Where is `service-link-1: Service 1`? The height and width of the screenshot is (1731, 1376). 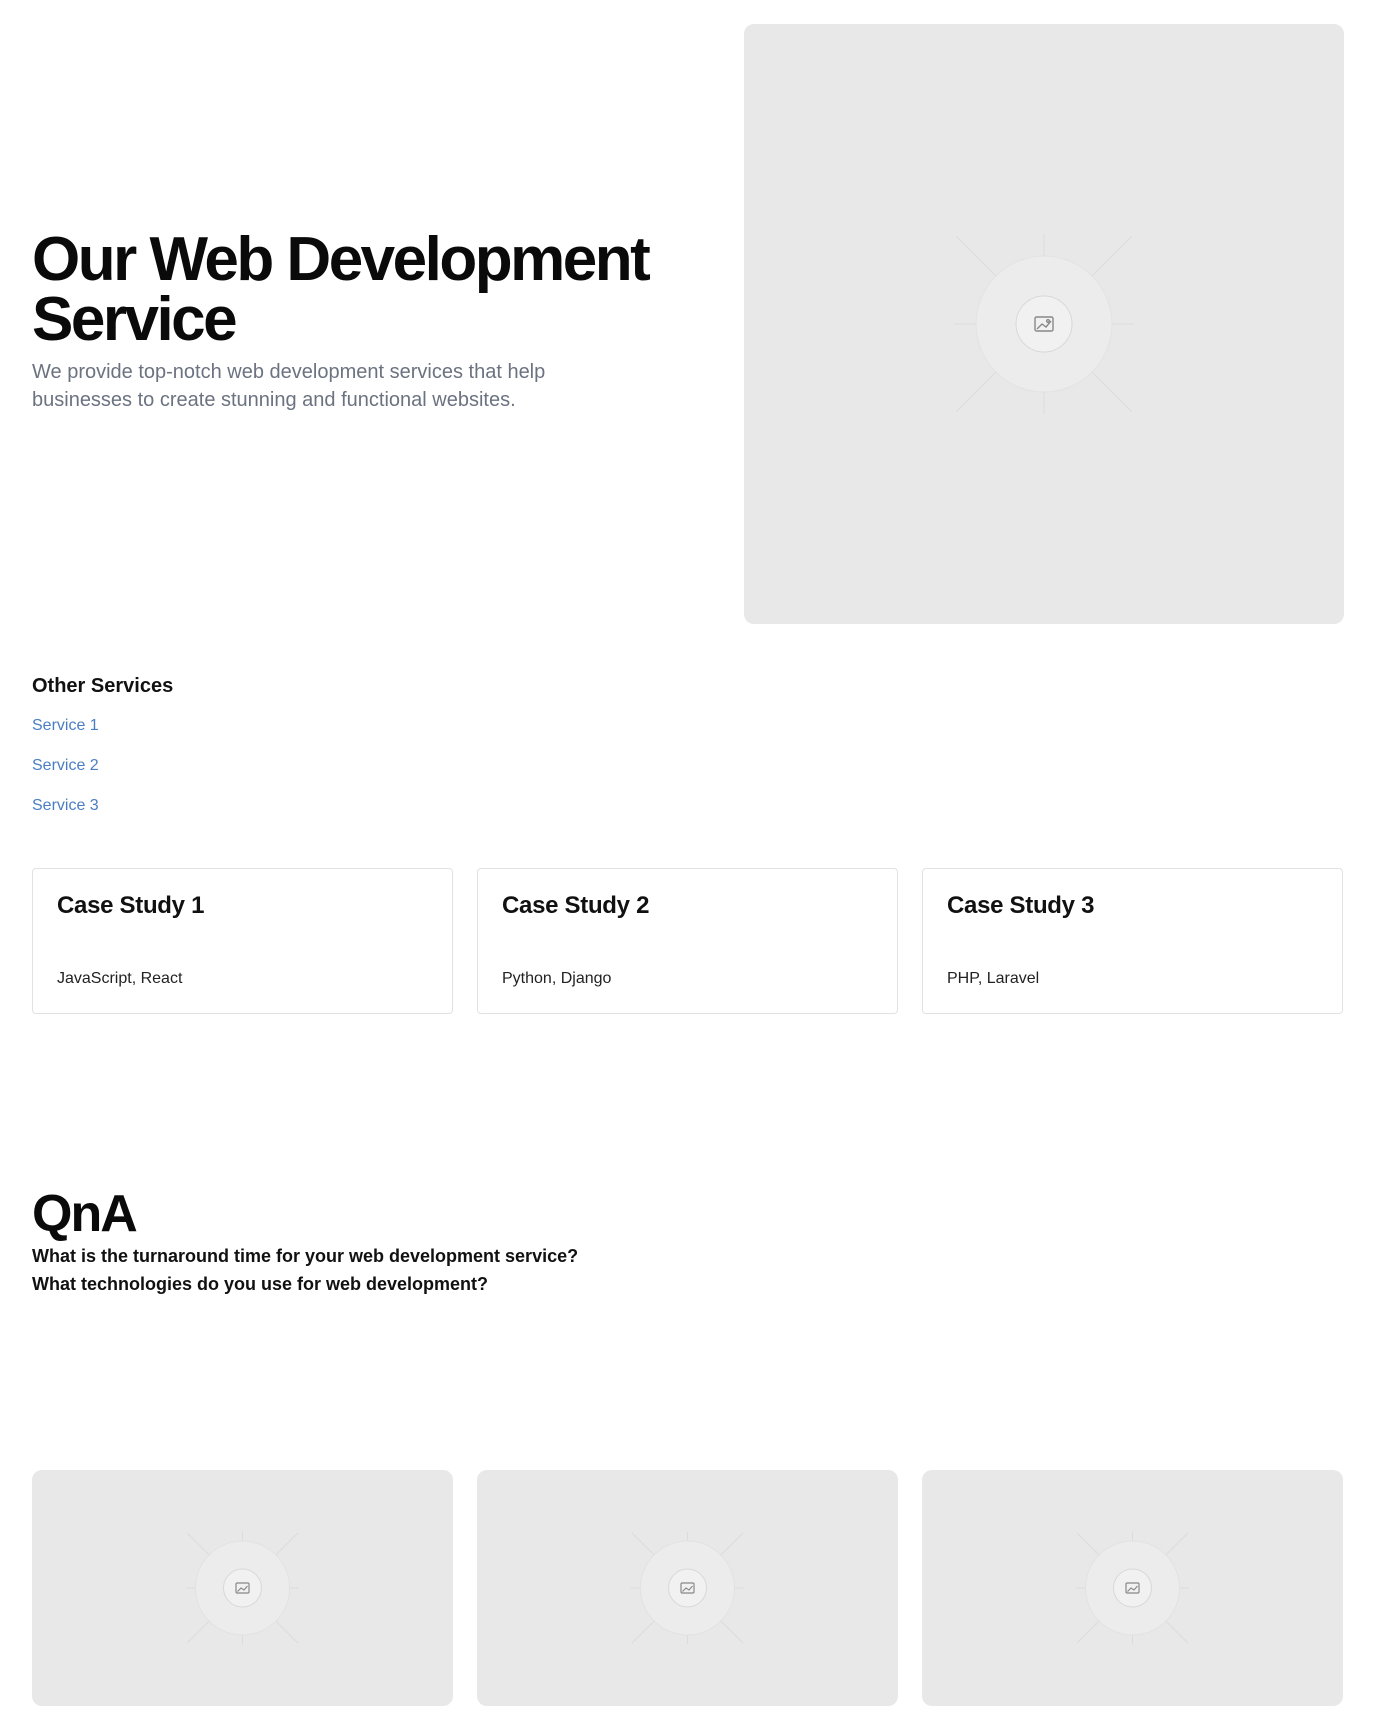 service-link-1: Service 1 is located at coordinates (102, 726).